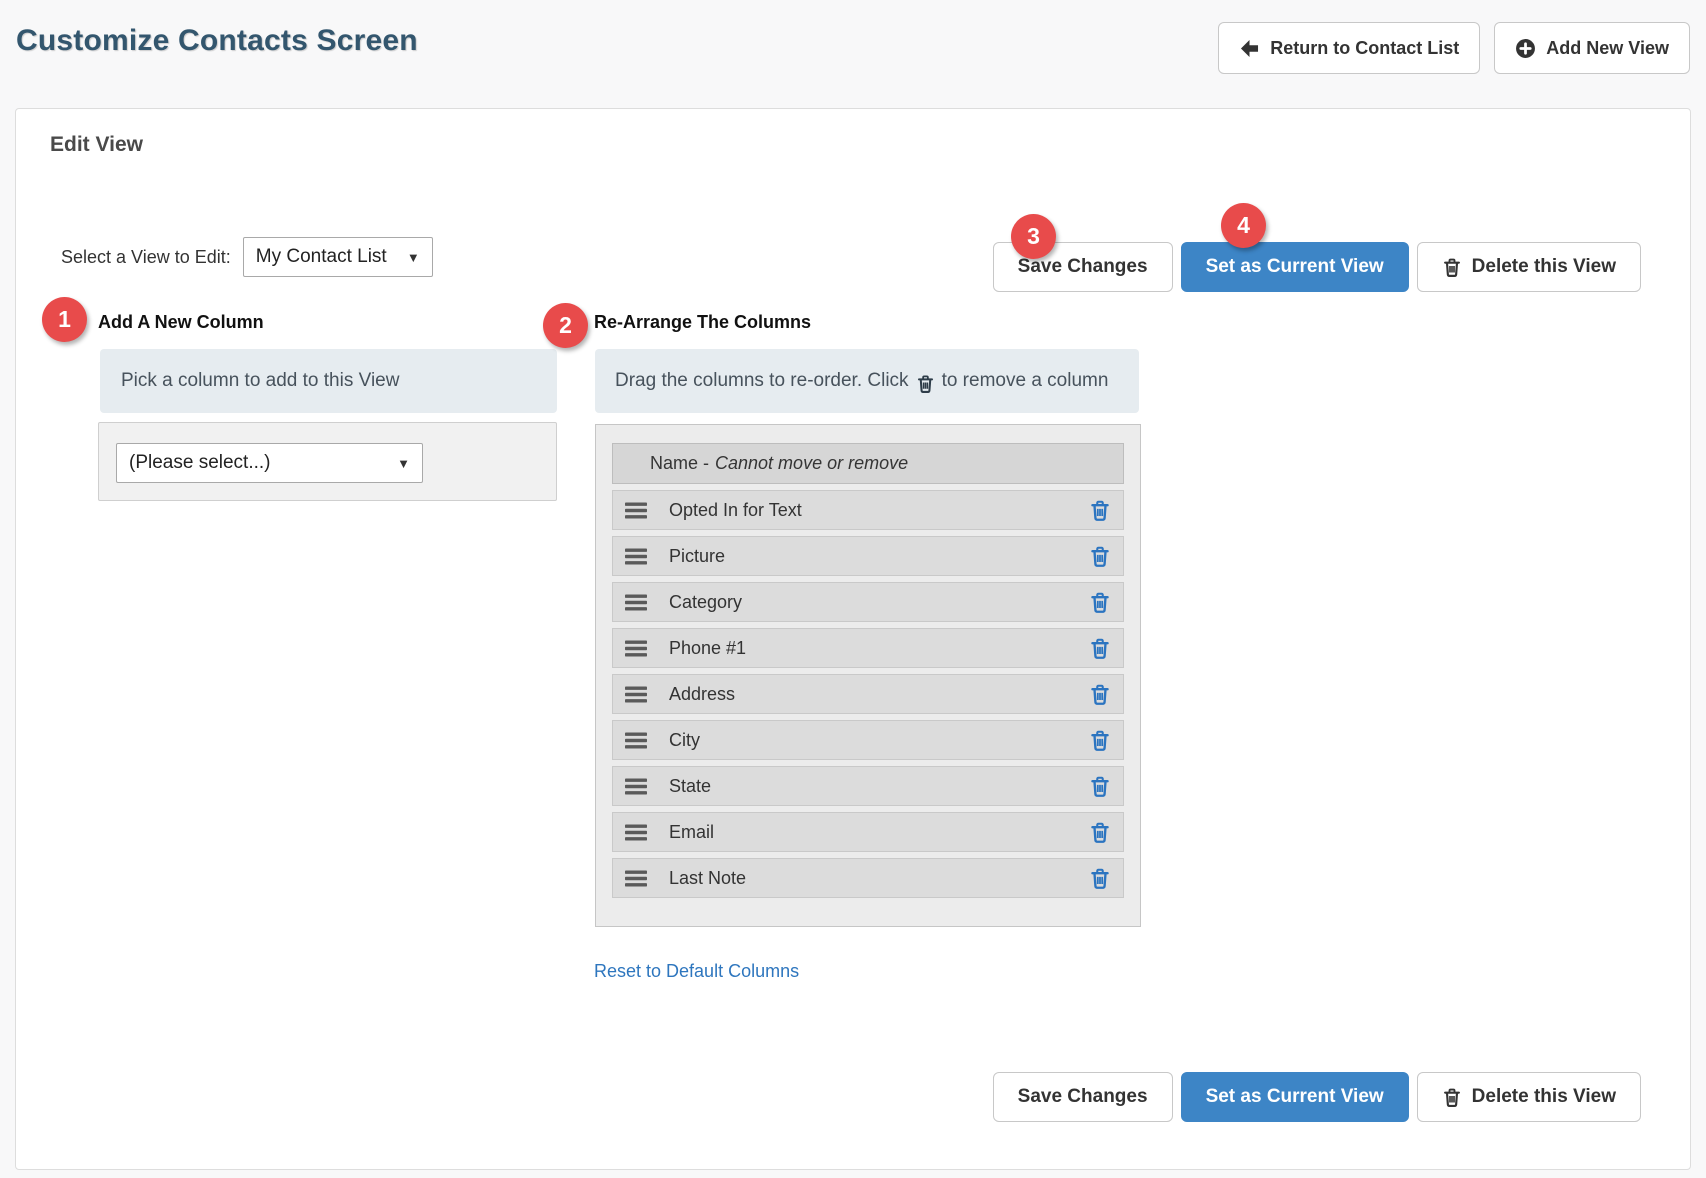  What do you see at coordinates (868, 694) in the screenshot?
I see `column-row: Address` at bounding box center [868, 694].